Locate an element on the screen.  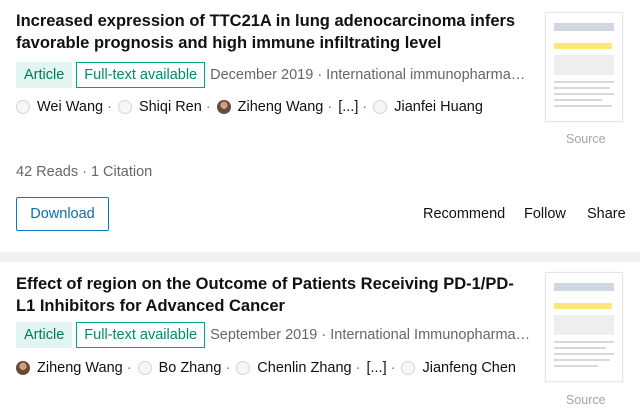
card-divider is located at coordinates (320, 257).